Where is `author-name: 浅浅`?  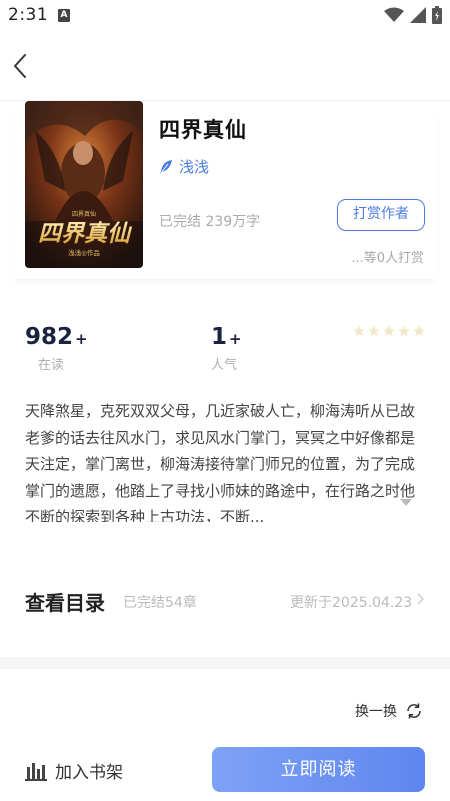 author-name: 浅浅 is located at coordinates (194, 167).